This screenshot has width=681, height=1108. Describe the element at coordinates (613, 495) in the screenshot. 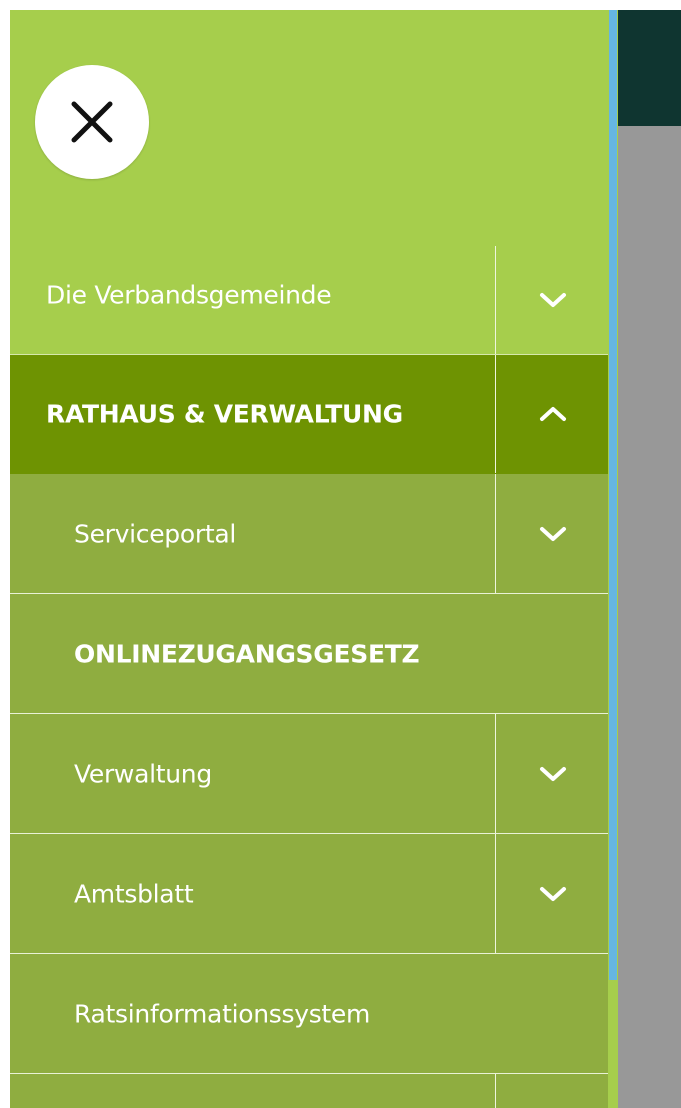

I see `scrollbar-thumb` at that location.